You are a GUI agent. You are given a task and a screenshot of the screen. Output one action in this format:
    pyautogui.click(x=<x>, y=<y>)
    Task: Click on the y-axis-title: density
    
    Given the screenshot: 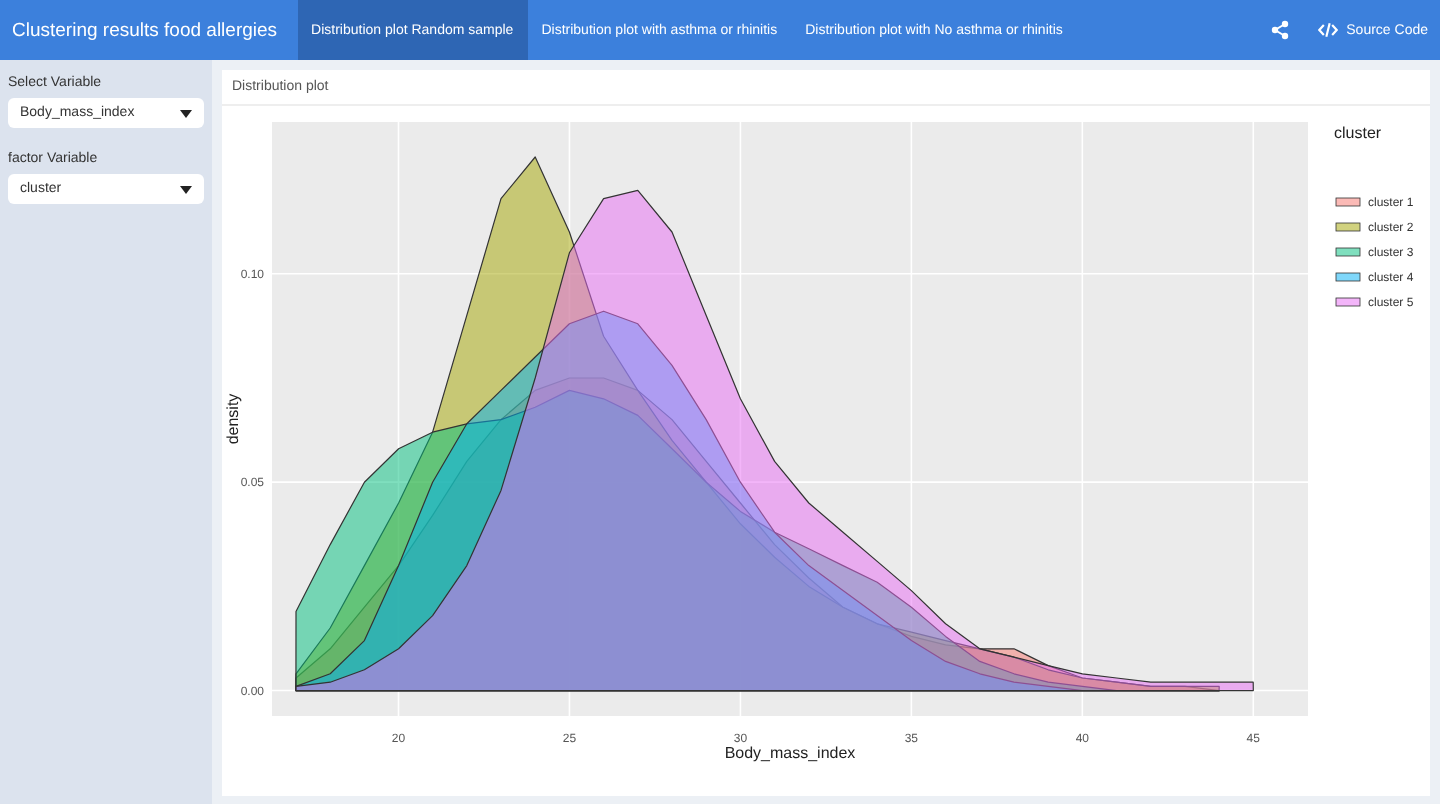 What is the action you would take?
    pyautogui.click(x=233, y=419)
    